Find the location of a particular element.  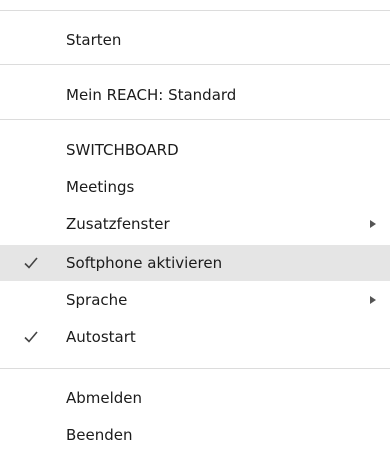

menu-item-sprache: Sprache is located at coordinates (195, 300).